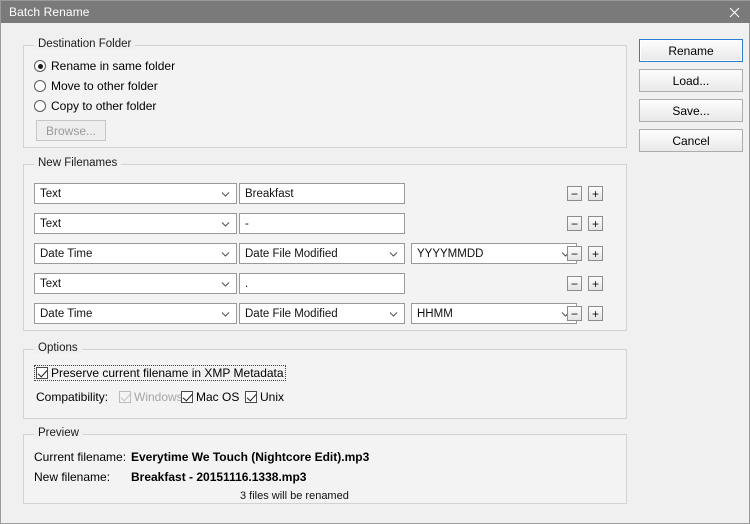 This screenshot has height=524, width=750. Describe the element at coordinates (72, 397) in the screenshot. I see `compatibility-label: Compatibility:` at that location.